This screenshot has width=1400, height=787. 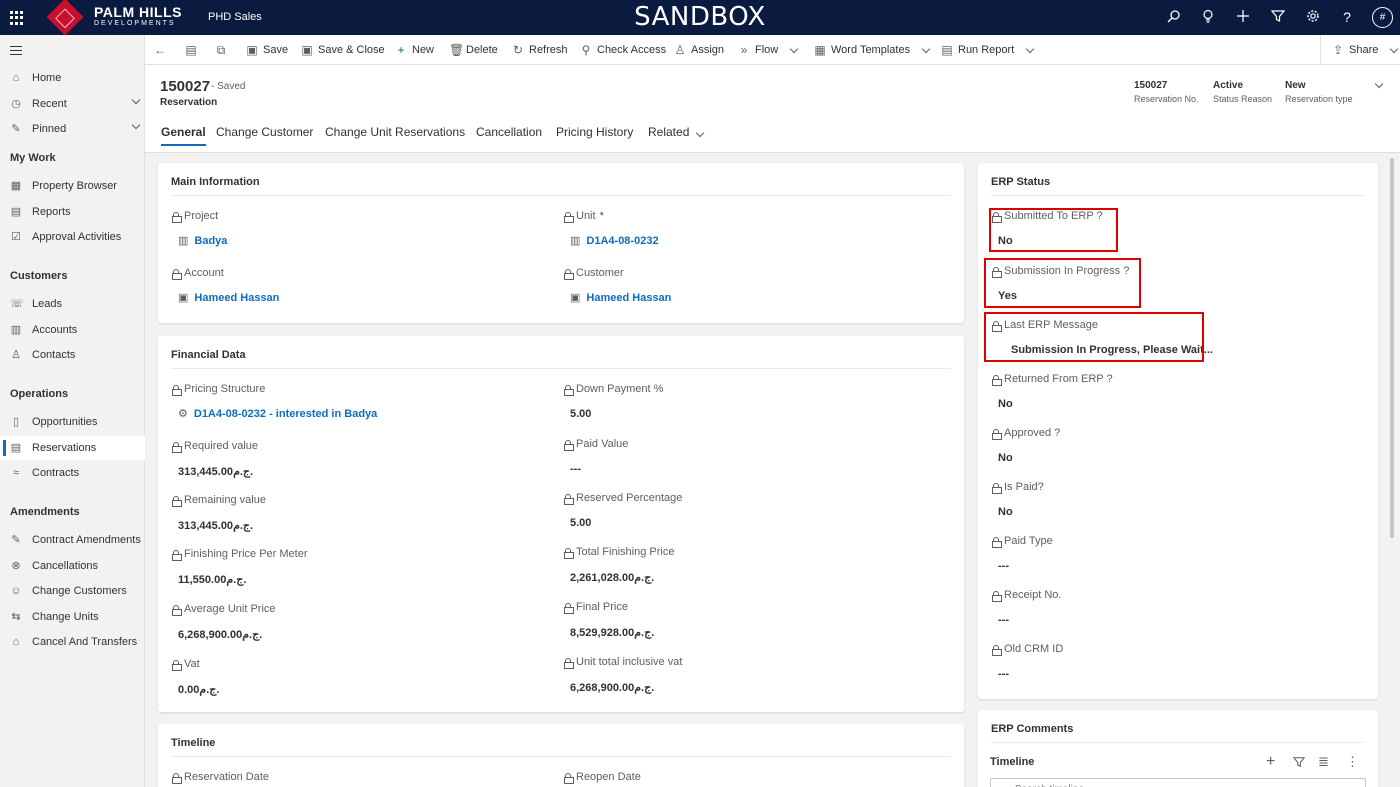 I want to click on save-button: ▣ Save, so click(x=267, y=50).